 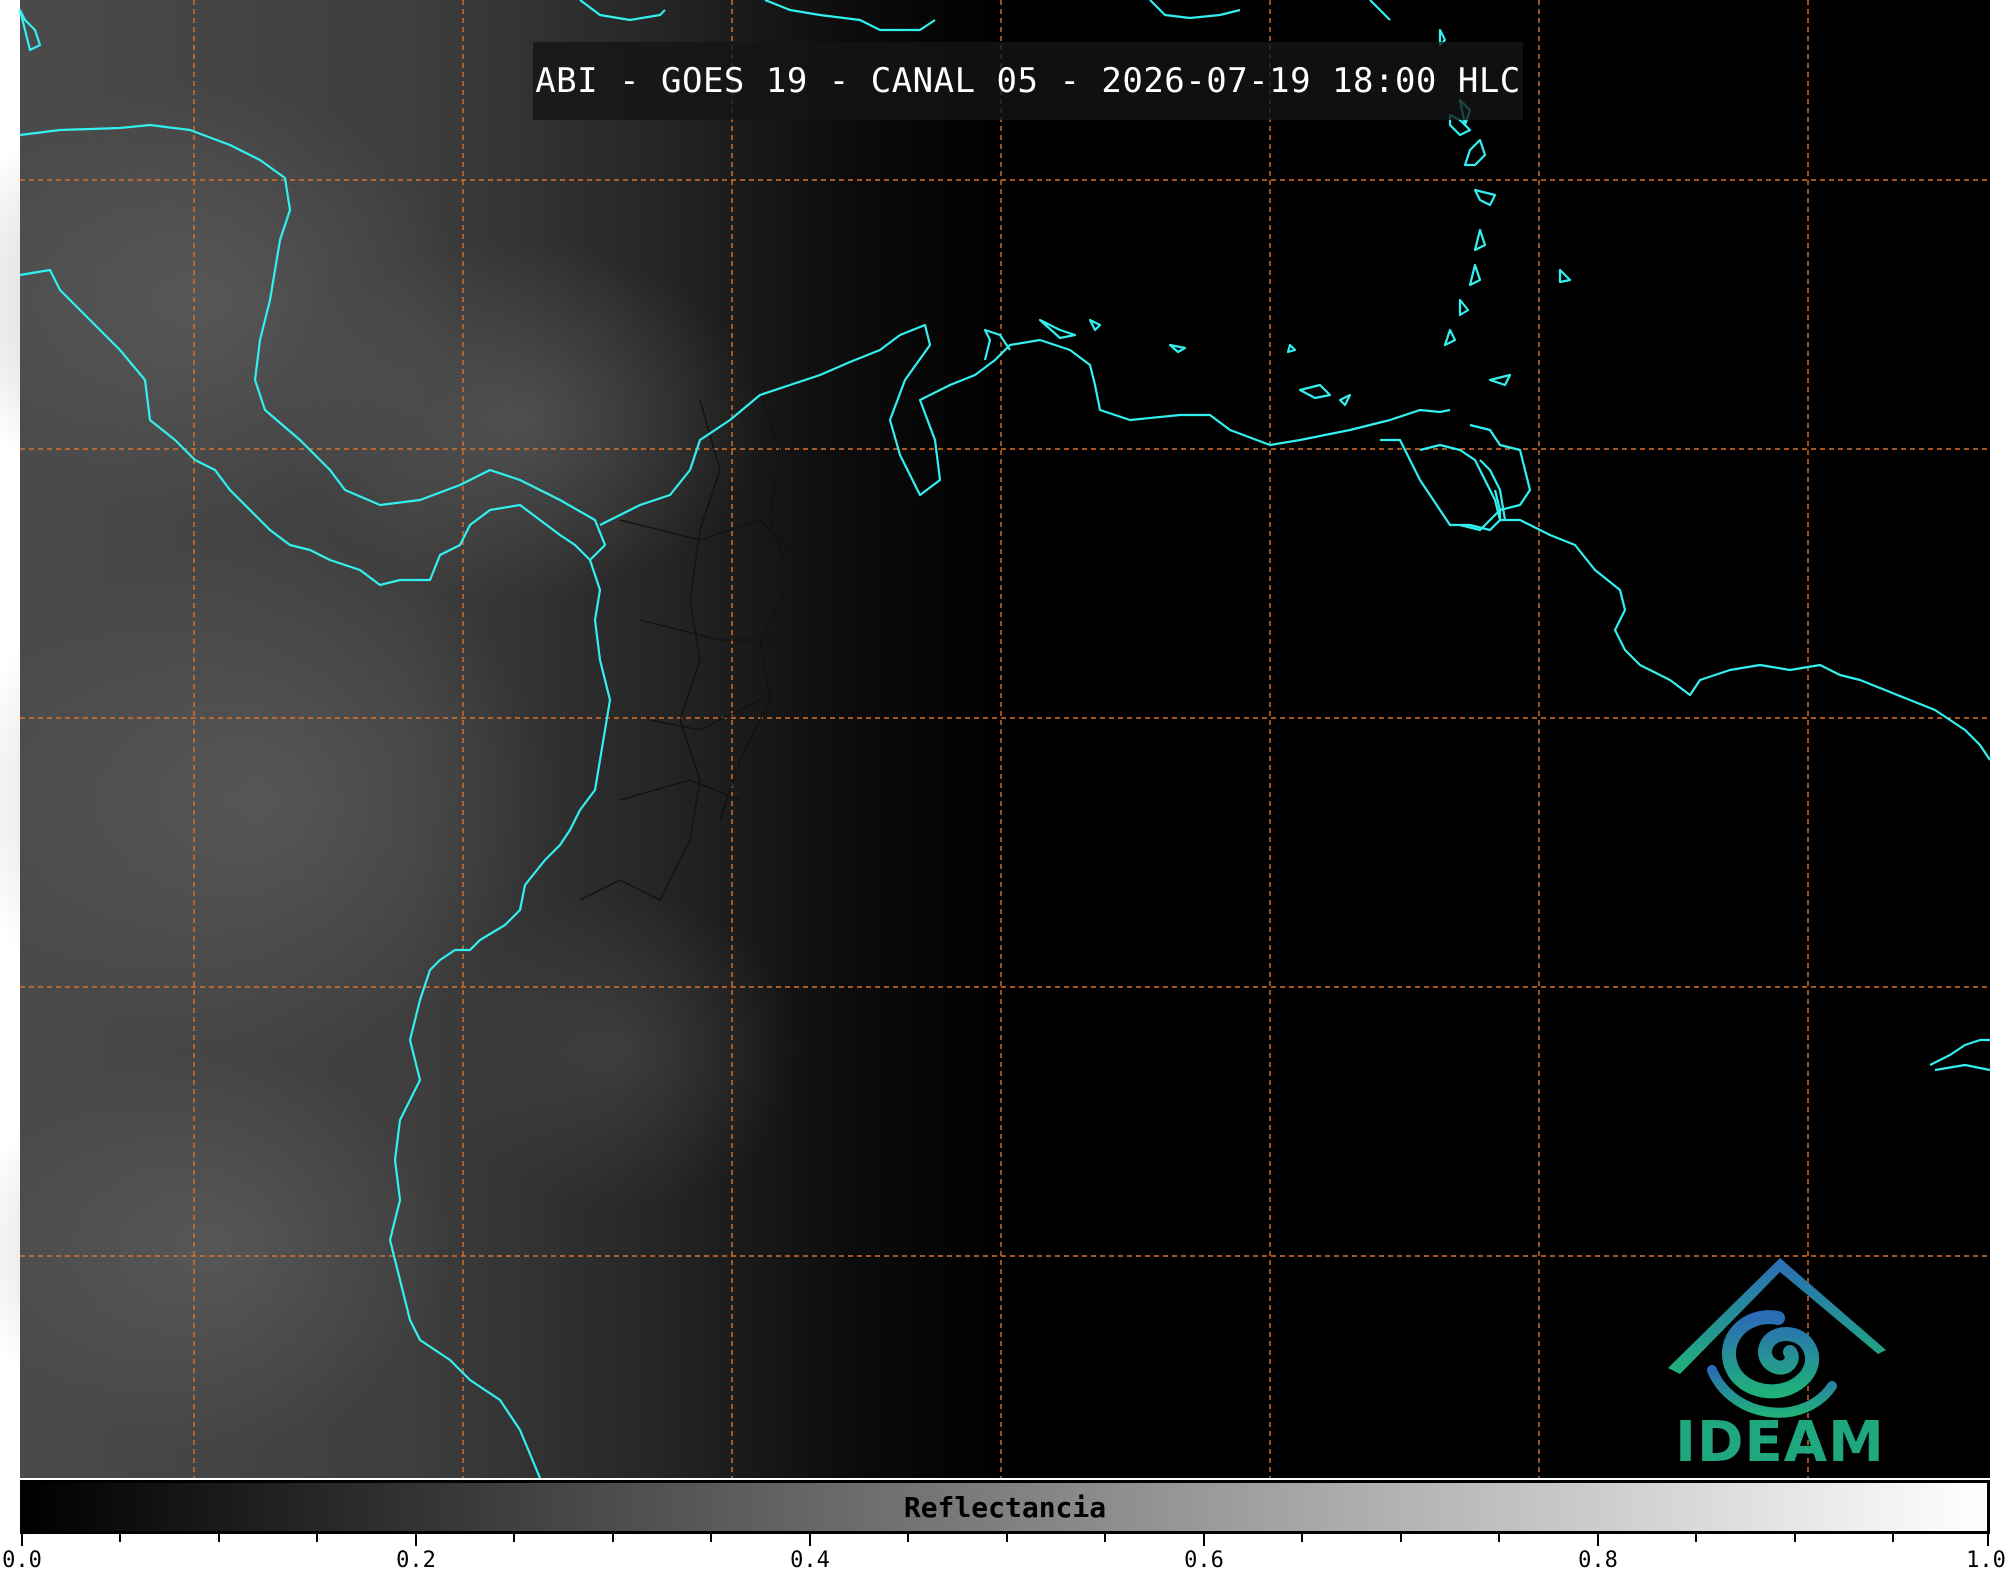 I want to click on colorbar: Reflectancia, so click(x=1005, y=1507).